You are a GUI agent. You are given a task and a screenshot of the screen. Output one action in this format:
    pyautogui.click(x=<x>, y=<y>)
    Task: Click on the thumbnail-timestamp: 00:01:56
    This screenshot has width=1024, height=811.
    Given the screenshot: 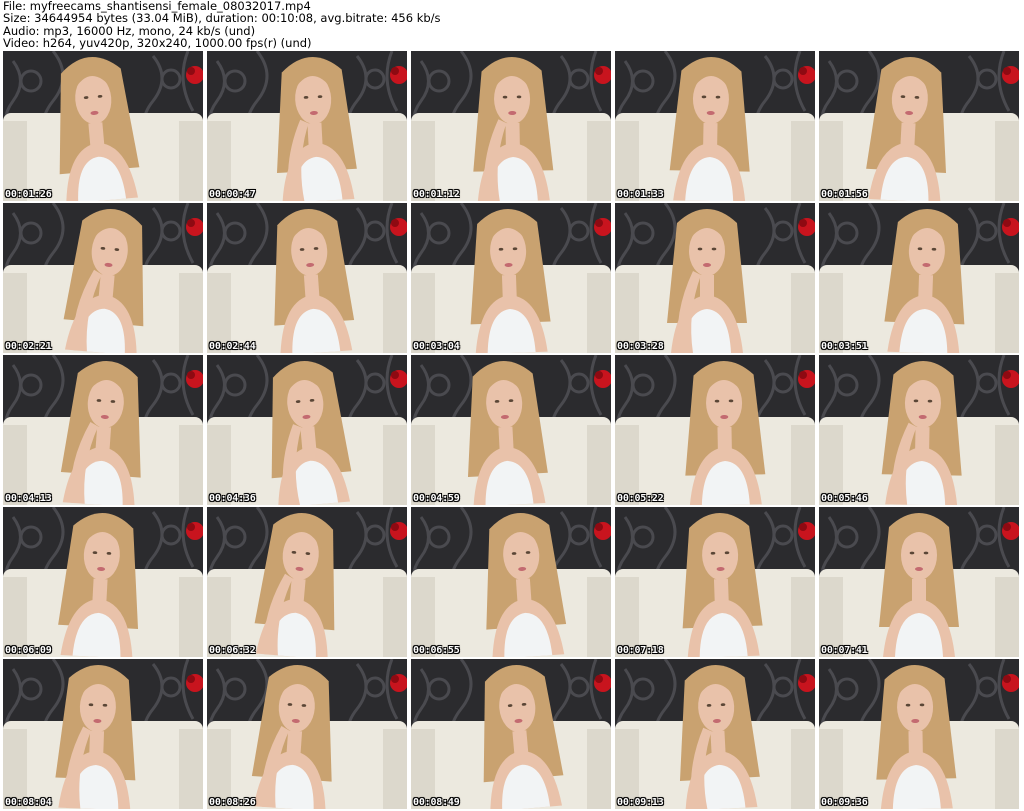 What is the action you would take?
    pyautogui.click(x=844, y=194)
    